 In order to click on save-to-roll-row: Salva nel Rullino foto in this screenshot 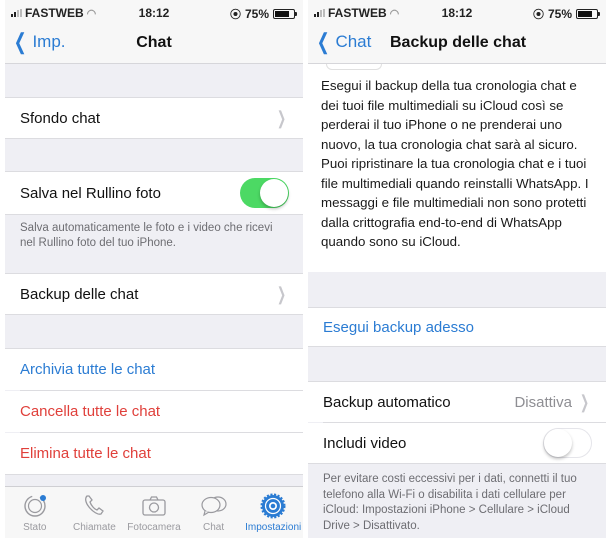, I will do `click(154, 193)`.